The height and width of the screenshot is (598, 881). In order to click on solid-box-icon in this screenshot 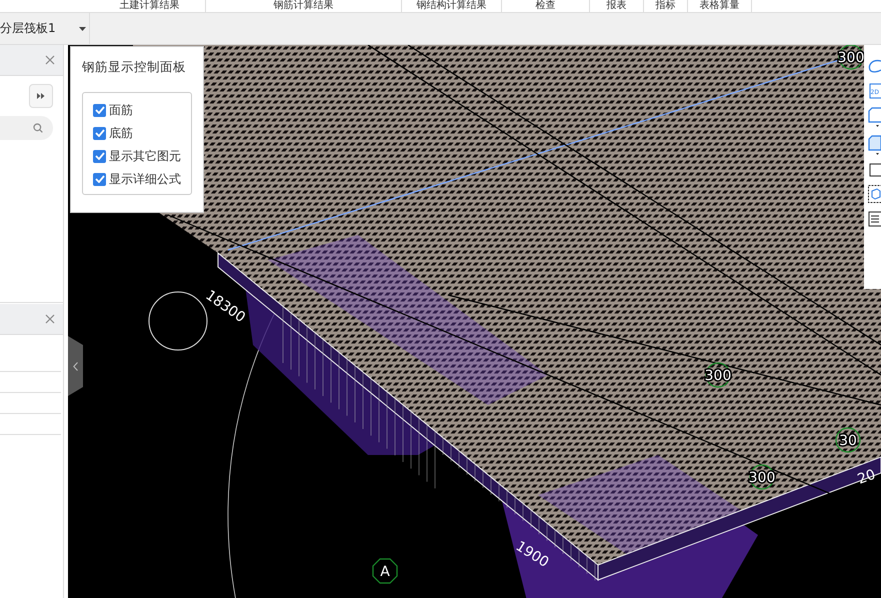, I will do `click(874, 145)`.